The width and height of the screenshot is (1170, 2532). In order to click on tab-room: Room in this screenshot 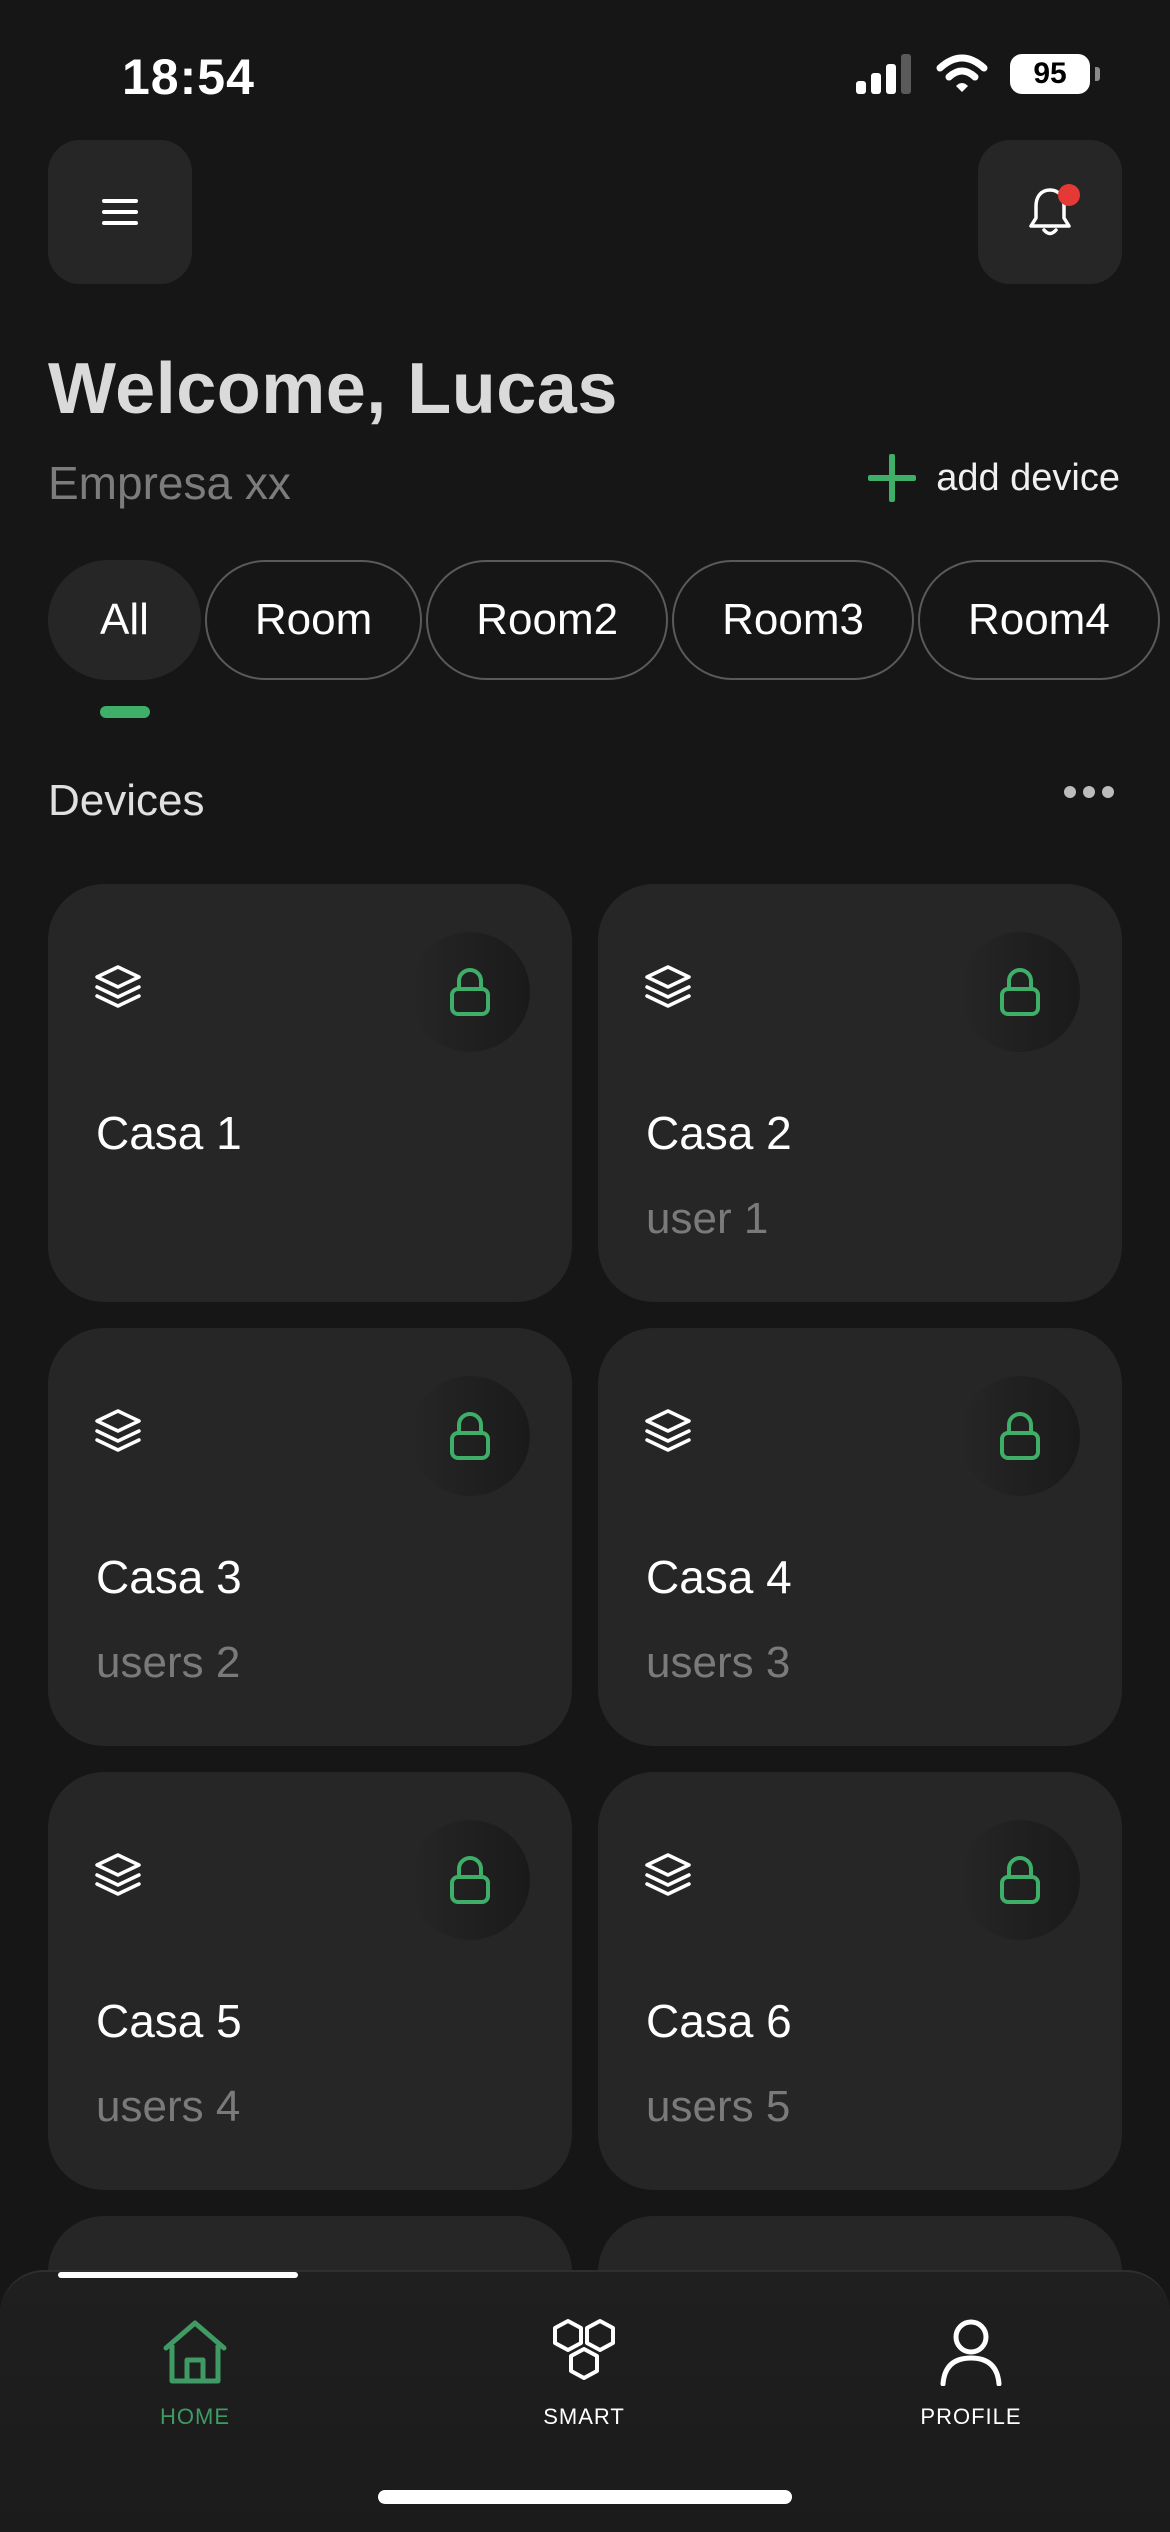, I will do `click(313, 620)`.